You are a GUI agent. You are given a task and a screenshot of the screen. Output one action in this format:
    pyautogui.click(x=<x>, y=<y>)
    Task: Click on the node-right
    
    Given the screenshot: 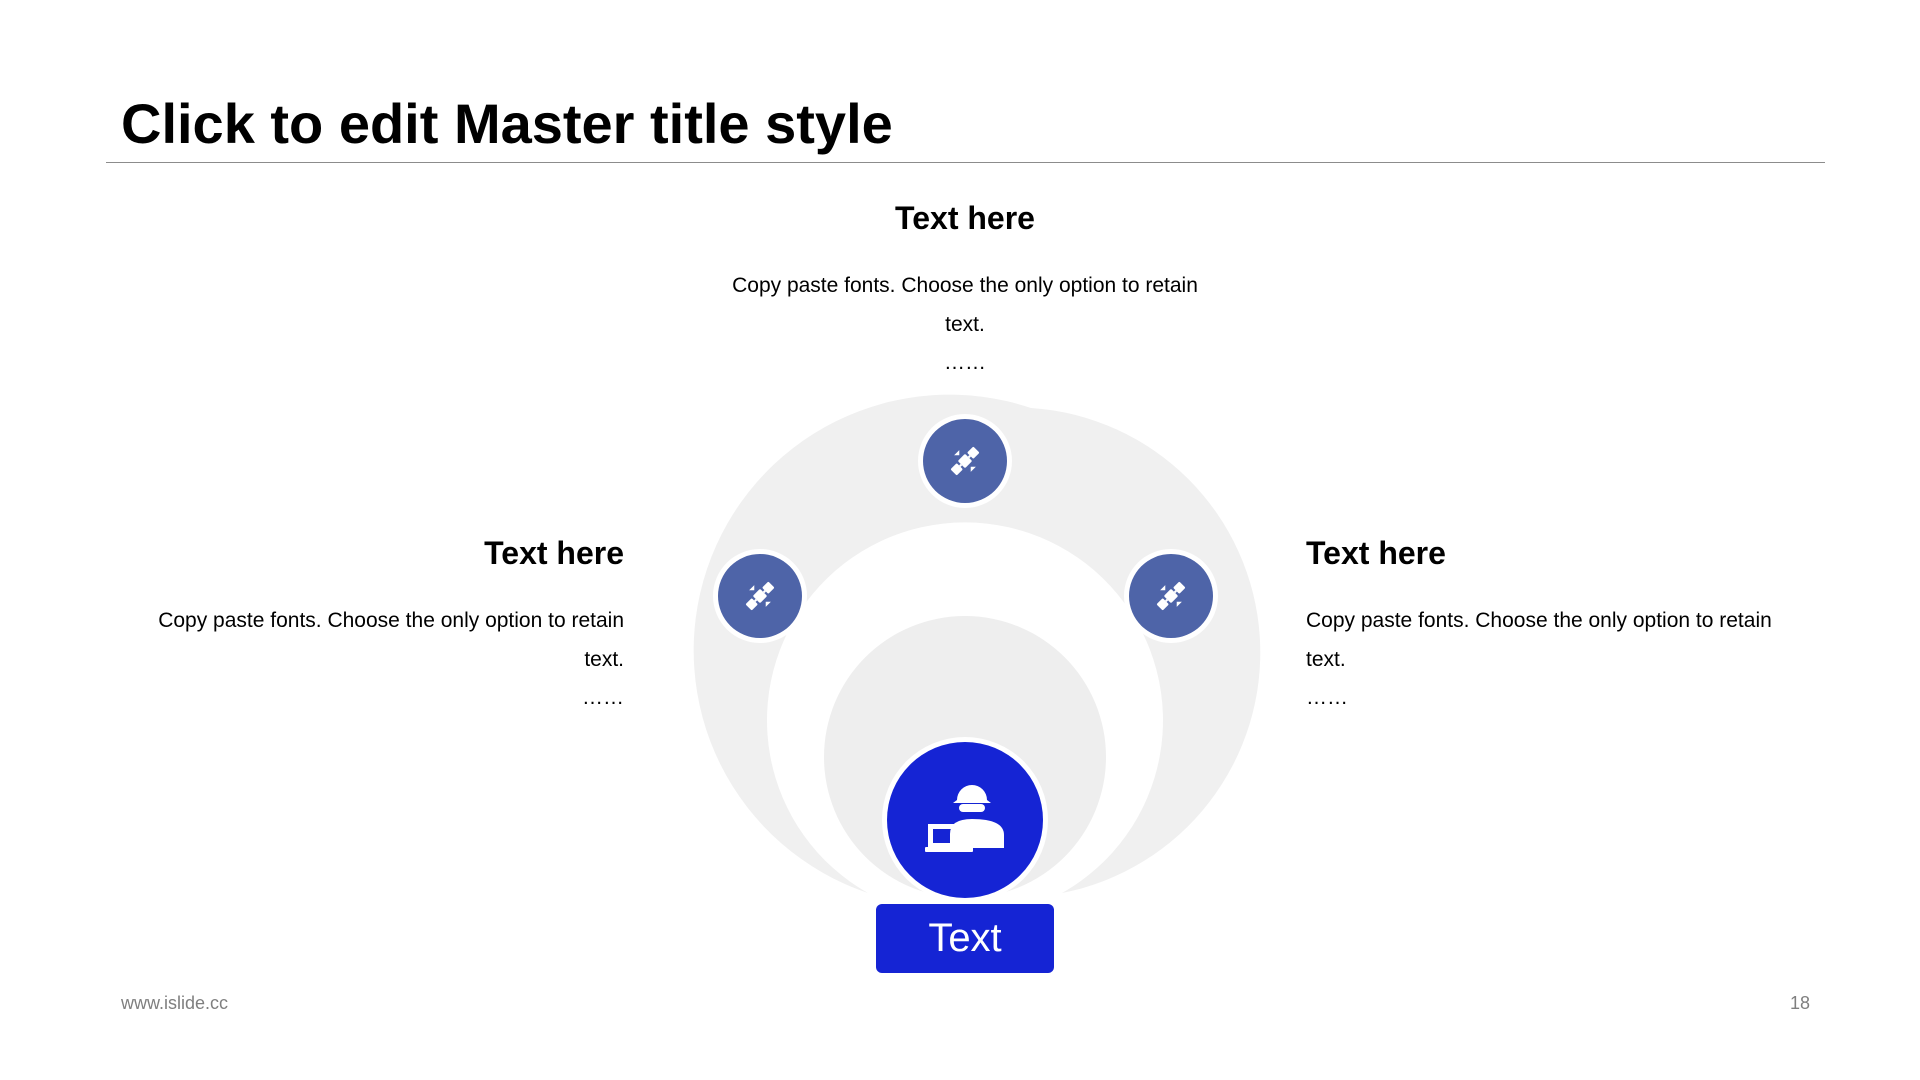 What is the action you would take?
    pyautogui.click(x=1171, y=596)
    